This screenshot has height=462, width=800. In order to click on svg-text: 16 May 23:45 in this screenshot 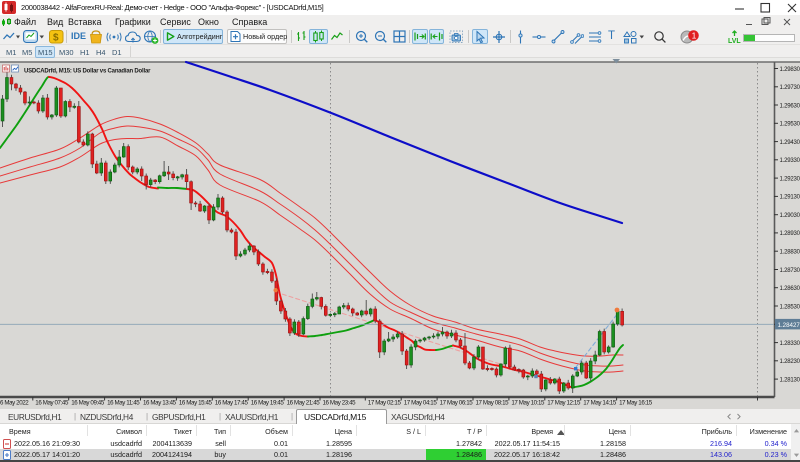, I will do `click(340, 403)`.